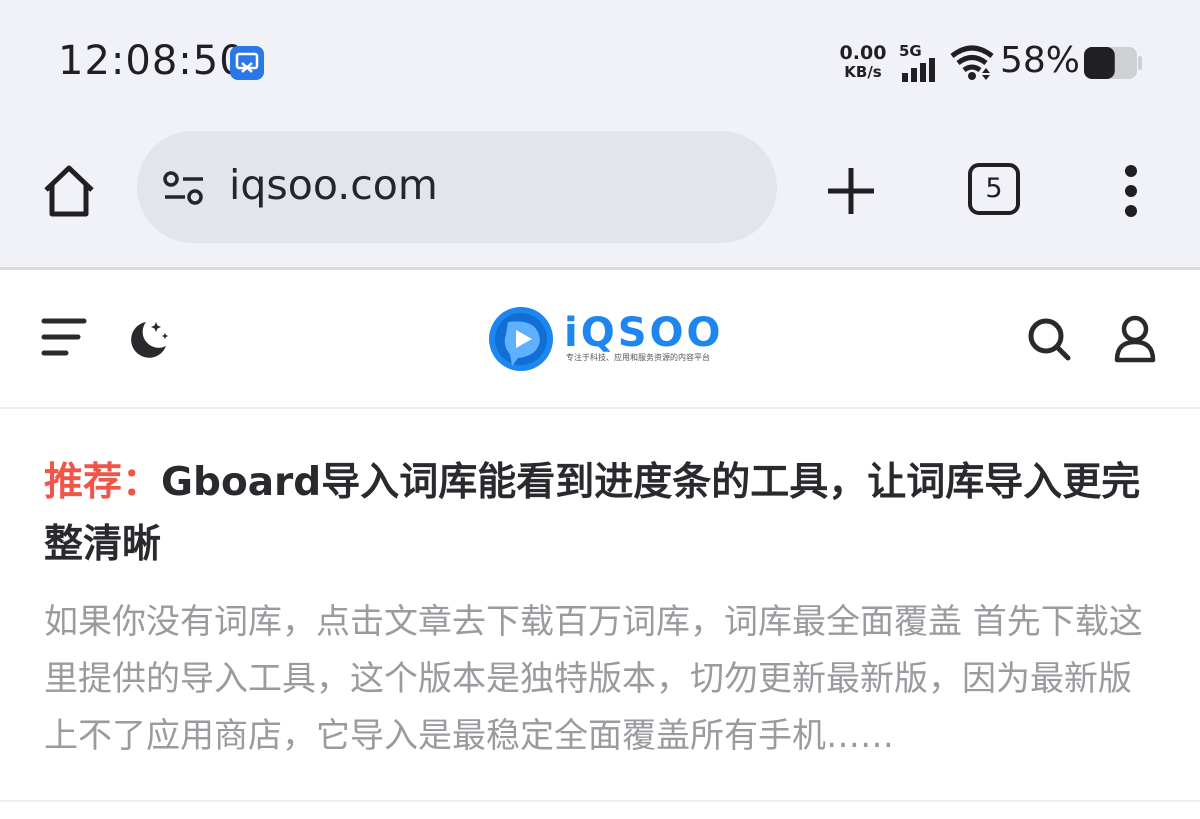 This screenshot has height=819, width=1200. What do you see at coordinates (152, 61) in the screenshot?
I see `status-time: 12:08:50` at bounding box center [152, 61].